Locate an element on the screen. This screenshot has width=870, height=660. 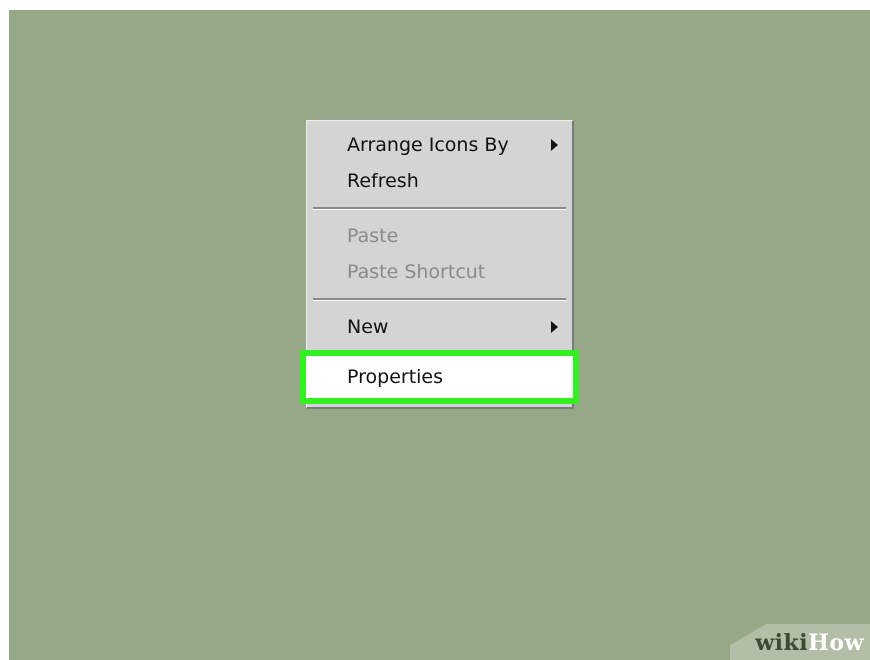
menu-item-properties: Properties is located at coordinates (439, 377).